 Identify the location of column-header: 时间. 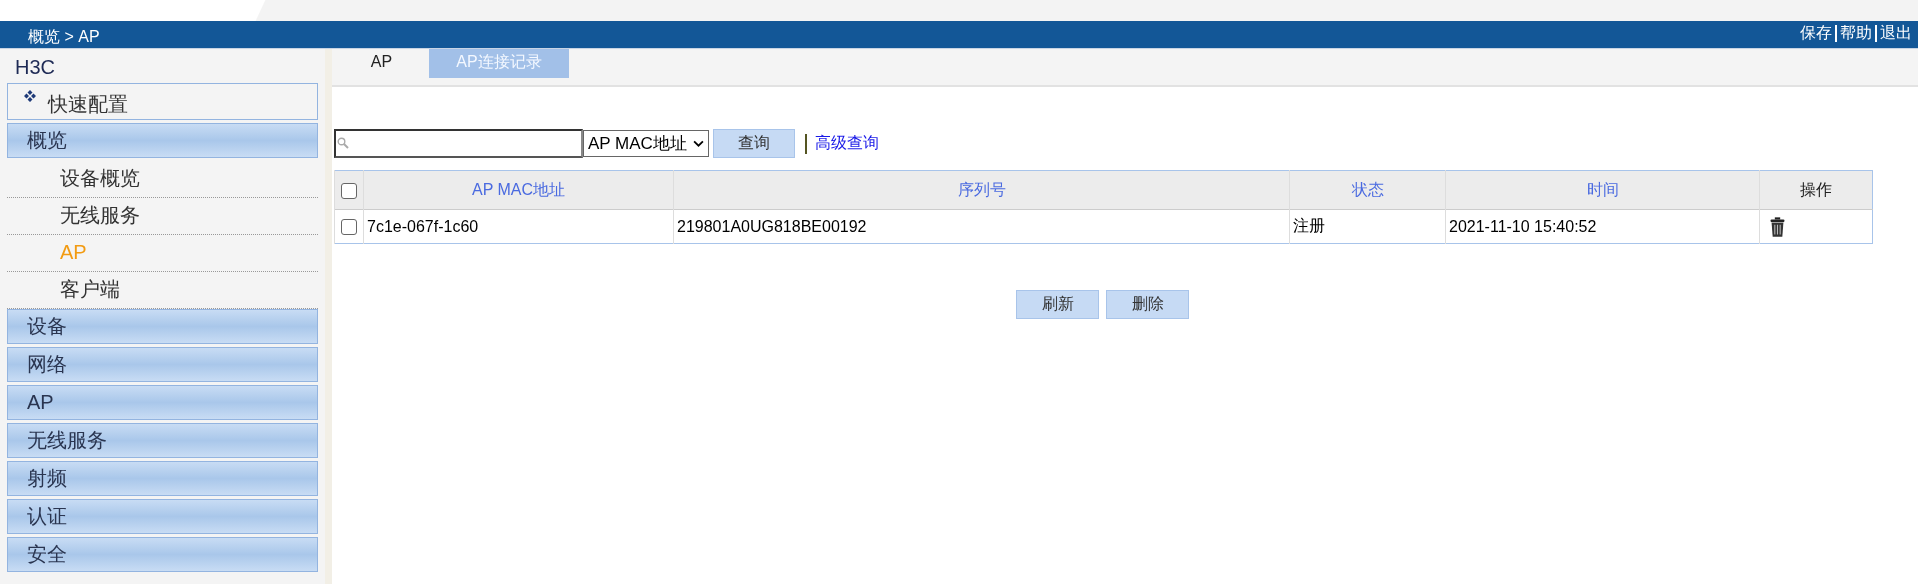
(1602, 190).